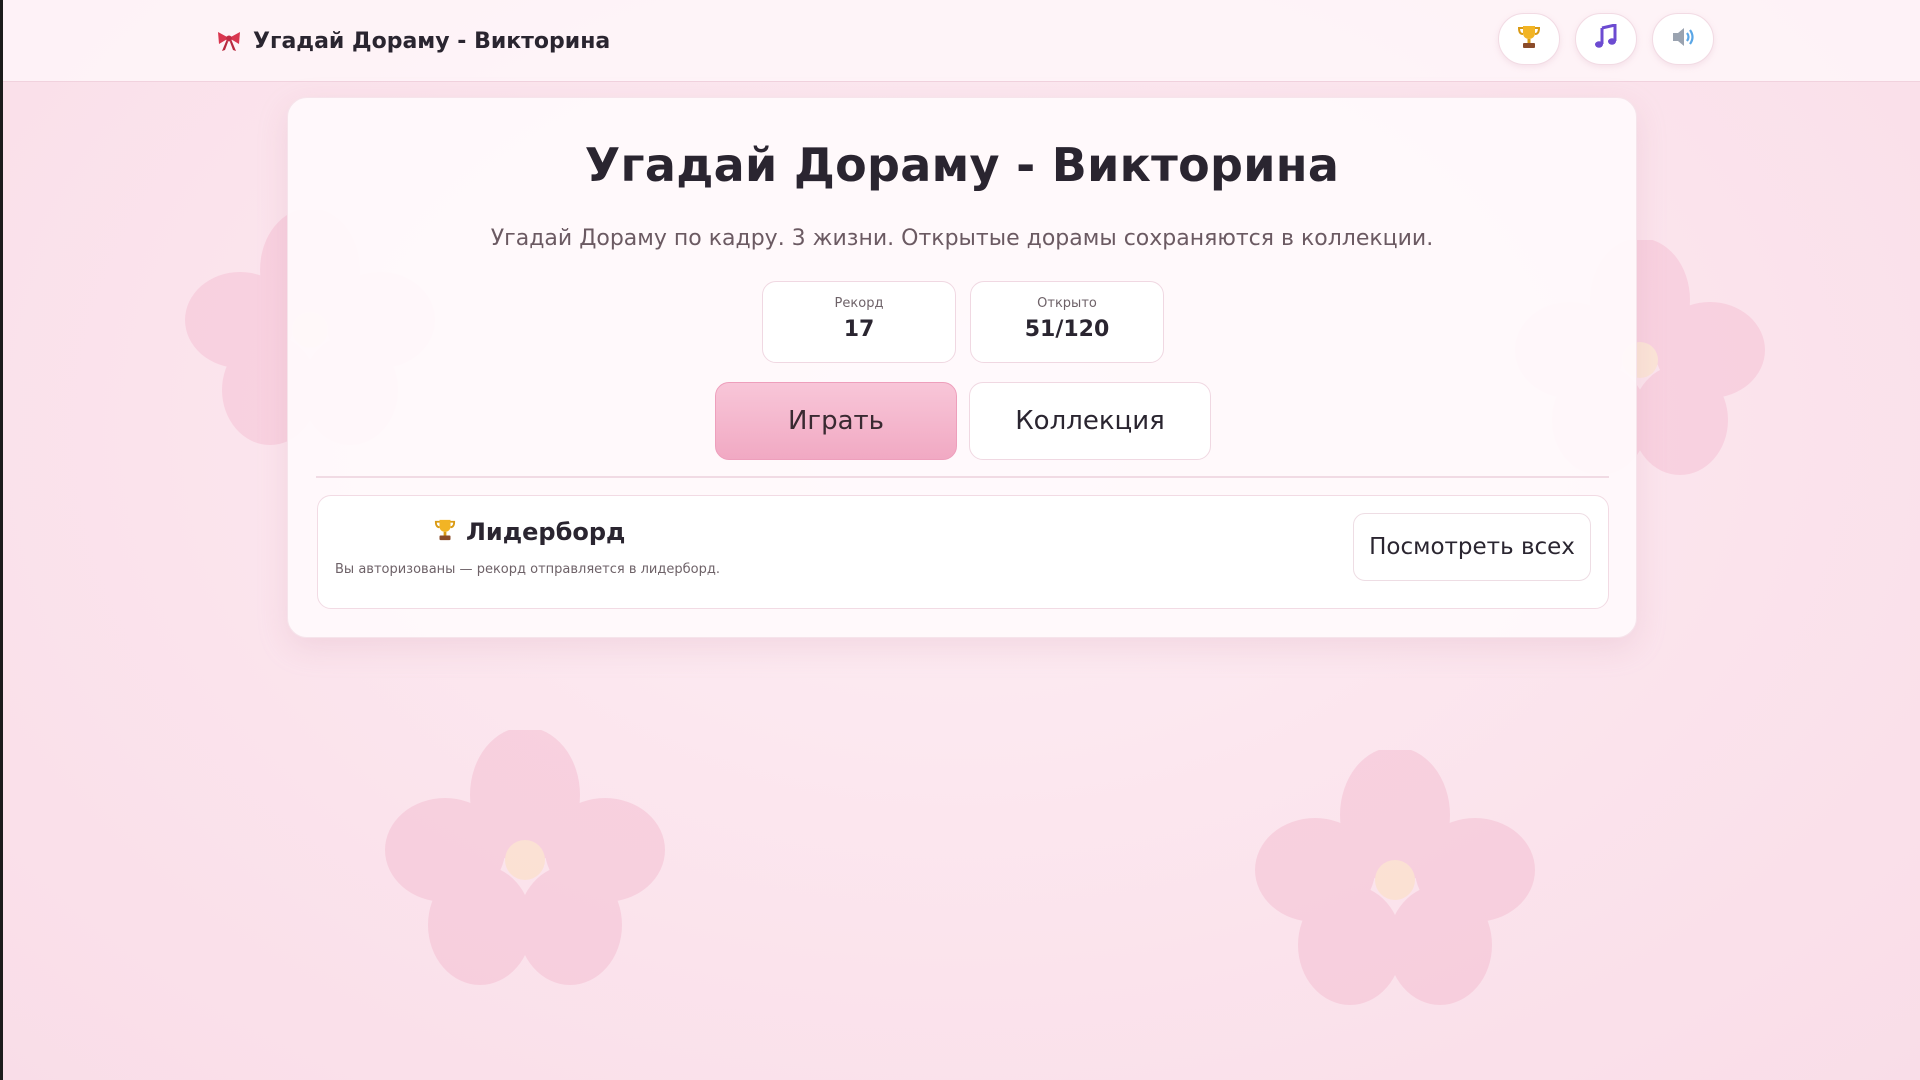 The image size is (1920, 1080). What do you see at coordinates (836, 421) in the screenshot?
I see `play-button: Играть` at bounding box center [836, 421].